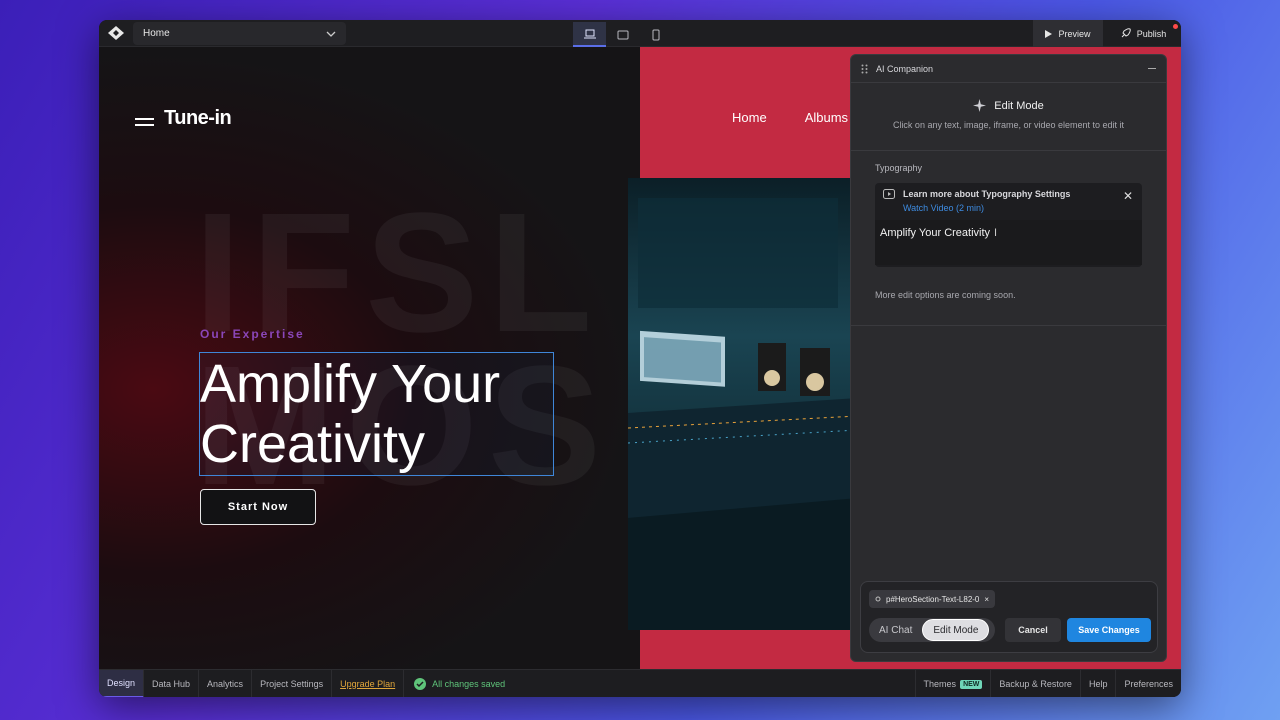 Image resolution: width=1280 pixels, height=720 pixels. Describe the element at coordinates (940, 684) in the screenshot. I see `themes-label: Themes` at that location.